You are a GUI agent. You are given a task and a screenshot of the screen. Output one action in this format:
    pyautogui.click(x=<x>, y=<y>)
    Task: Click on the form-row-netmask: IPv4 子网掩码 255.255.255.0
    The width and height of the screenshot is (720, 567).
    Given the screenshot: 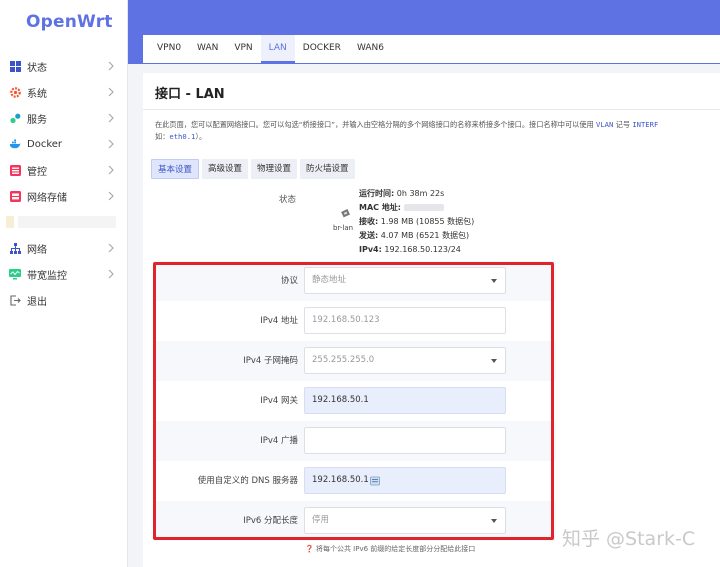 What is the action you would take?
    pyautogui.click(x=355, y=361)
    